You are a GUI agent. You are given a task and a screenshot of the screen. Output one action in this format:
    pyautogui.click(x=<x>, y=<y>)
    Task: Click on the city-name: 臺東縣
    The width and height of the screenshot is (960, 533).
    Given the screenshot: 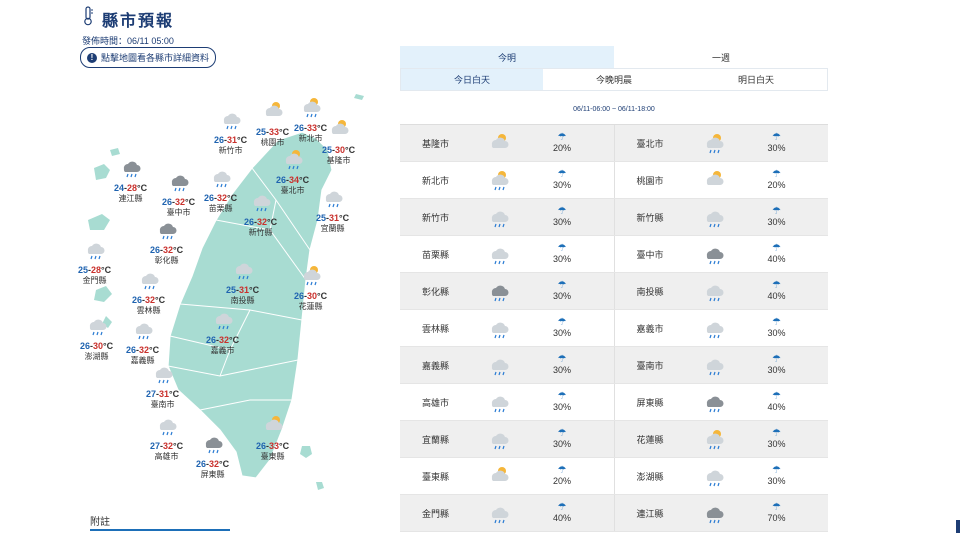 What is the action you would take?
    pyautogui.click(x=443, y=476)
    